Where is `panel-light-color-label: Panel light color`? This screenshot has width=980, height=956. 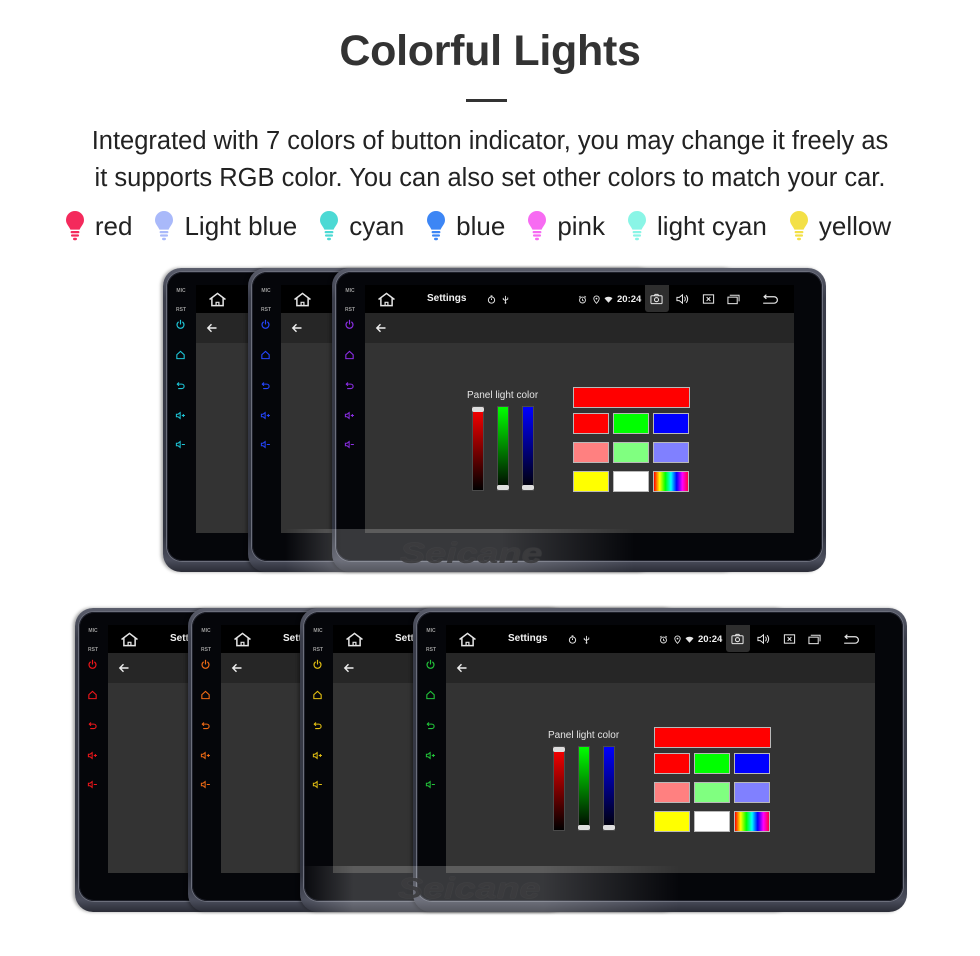 panel-light-color-label: Panel light color is located at coordinates (584, 735).